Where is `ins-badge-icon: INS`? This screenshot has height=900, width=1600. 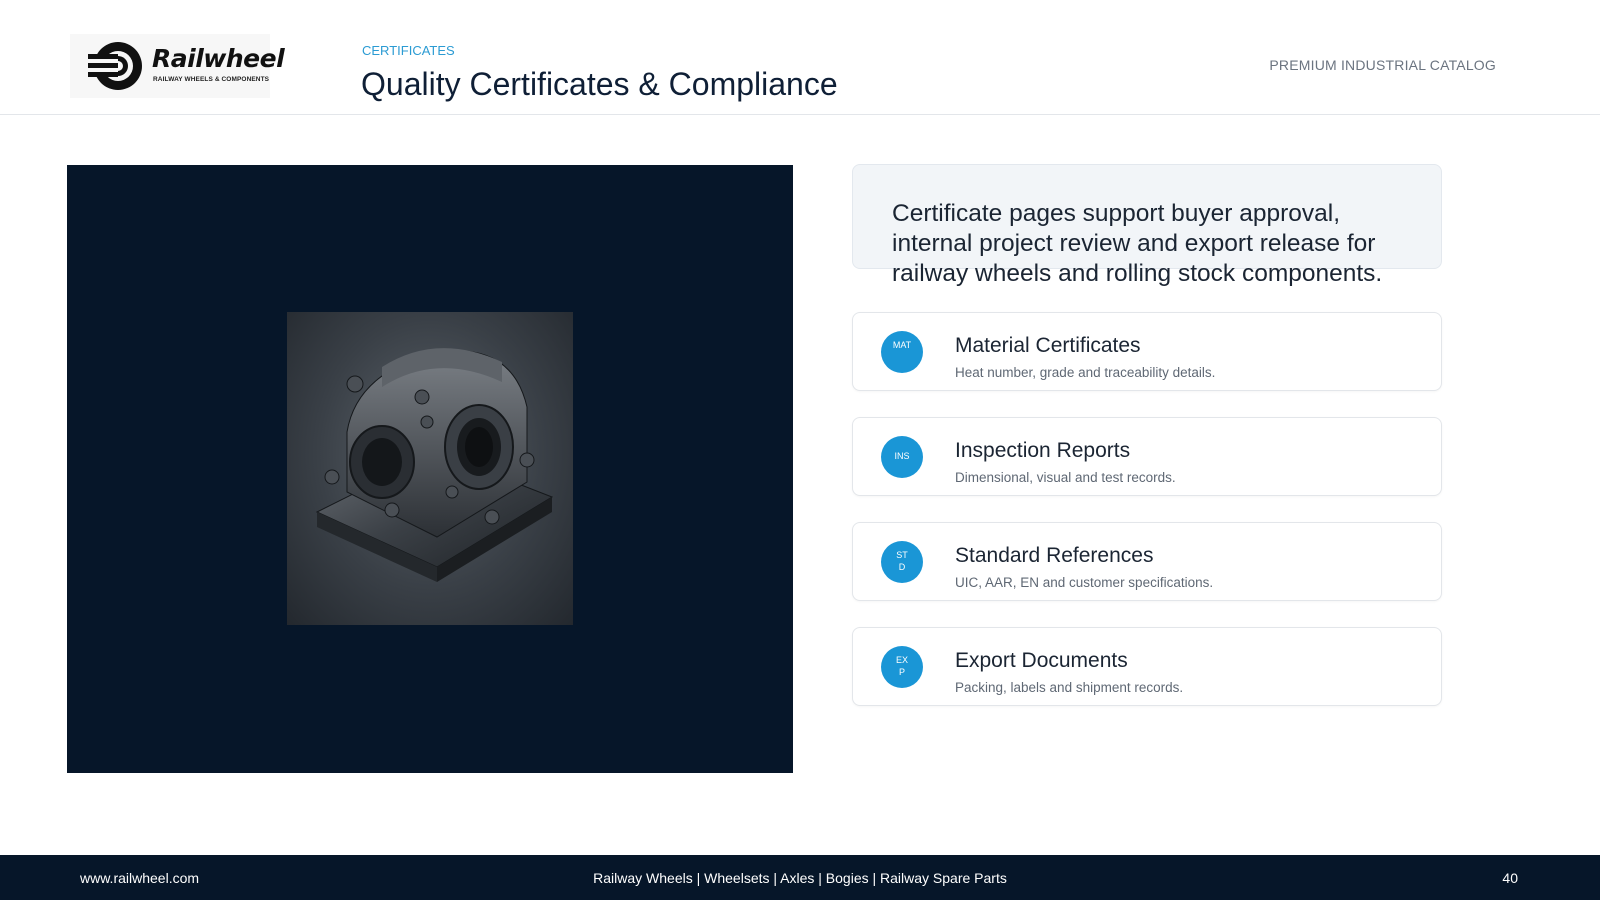 ins-badge-icon: INS is located at coordinates (902, 457).